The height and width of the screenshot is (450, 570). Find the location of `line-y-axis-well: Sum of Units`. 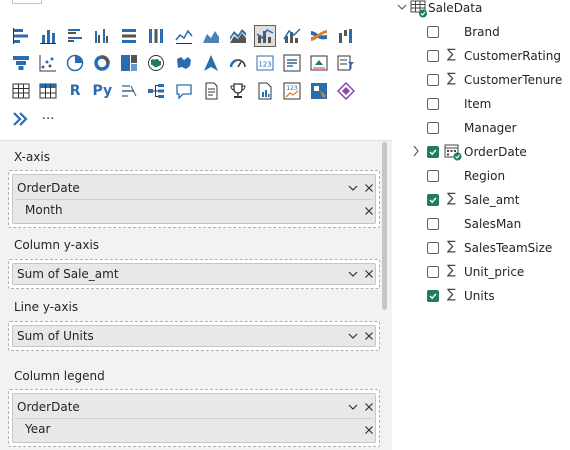

line-y-axis-well: Sum of Units is located at coordinates (194, 336).